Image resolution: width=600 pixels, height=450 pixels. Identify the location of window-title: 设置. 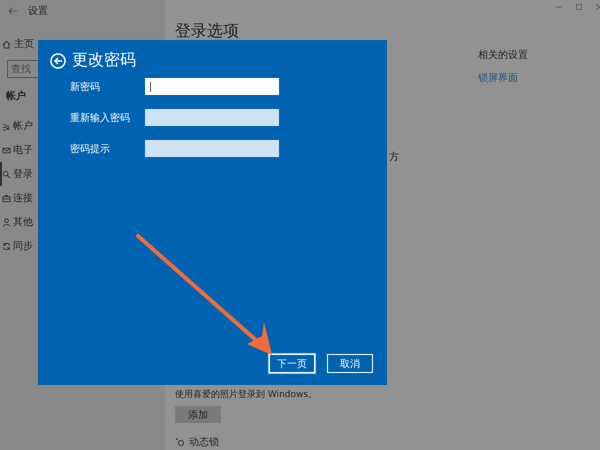
(38, 11).